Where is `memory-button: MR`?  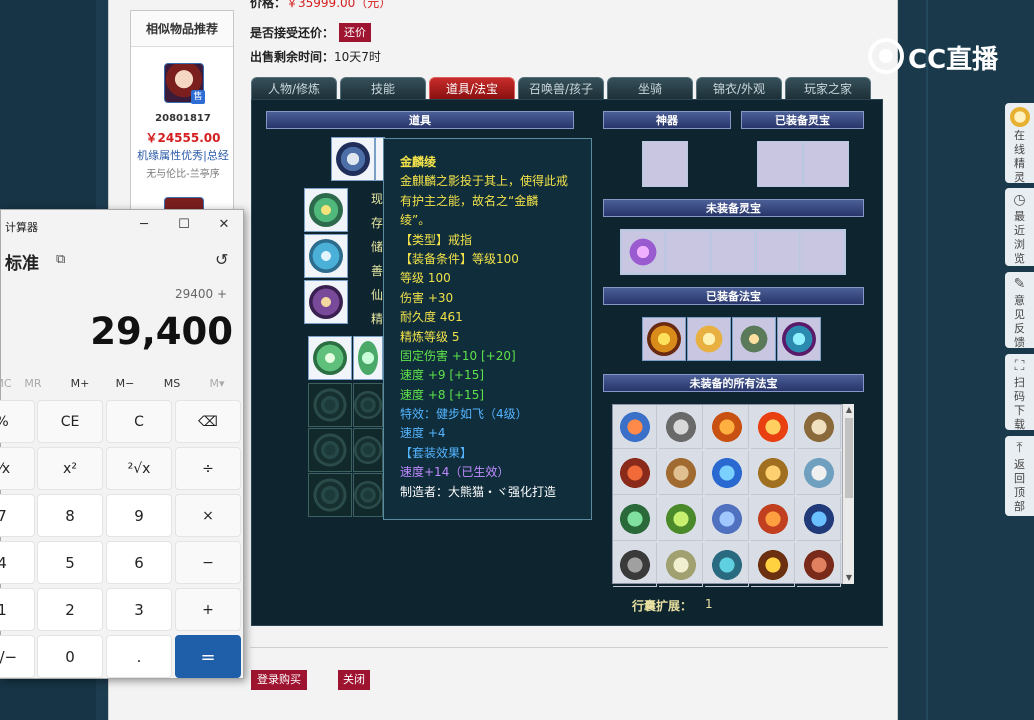 memory-button: MR is located at coordinates (33, 383).